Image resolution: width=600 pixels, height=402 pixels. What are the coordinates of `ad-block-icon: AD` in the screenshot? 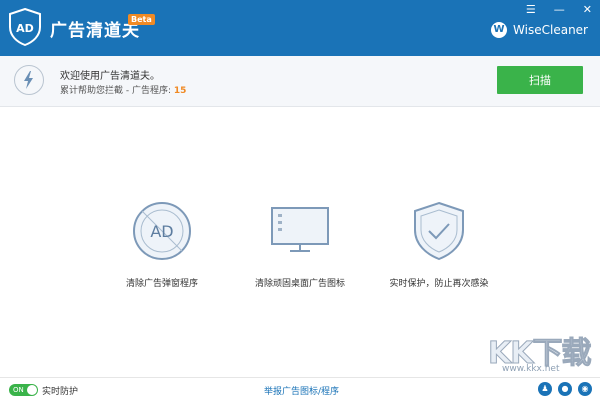 It's located at (162, 231).